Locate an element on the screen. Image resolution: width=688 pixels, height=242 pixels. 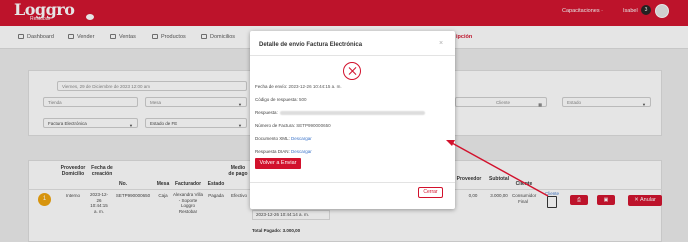
annotation-arrow is located at coordinates (497, 168).